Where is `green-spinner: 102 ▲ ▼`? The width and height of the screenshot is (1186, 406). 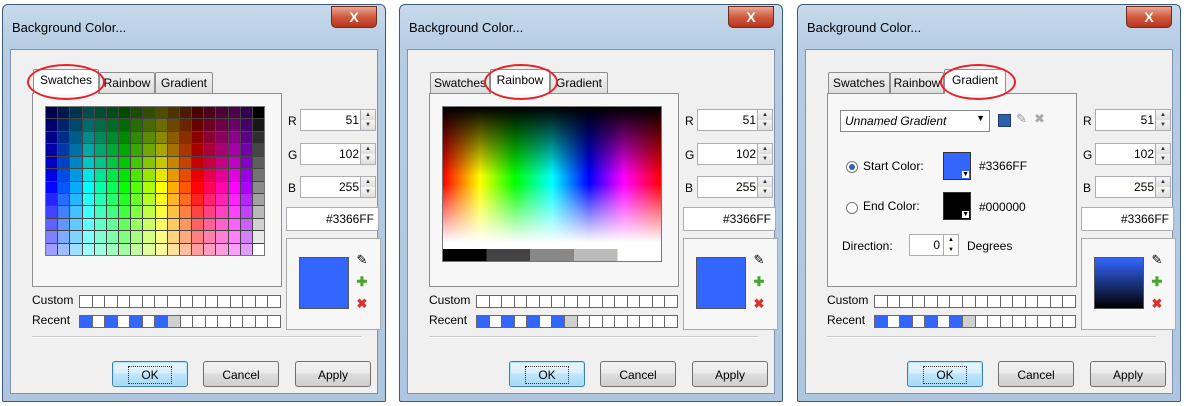 green-spinner: 102 ▲ ▼ is located at coordinates (338, 154).